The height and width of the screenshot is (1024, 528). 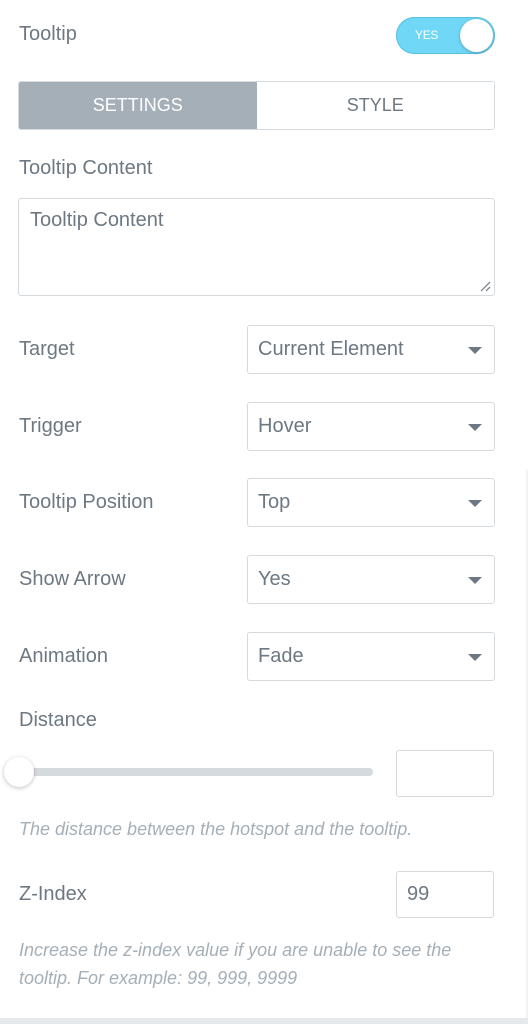 I want to click on toggle-state-label: YES, so click(x=427, y=35).